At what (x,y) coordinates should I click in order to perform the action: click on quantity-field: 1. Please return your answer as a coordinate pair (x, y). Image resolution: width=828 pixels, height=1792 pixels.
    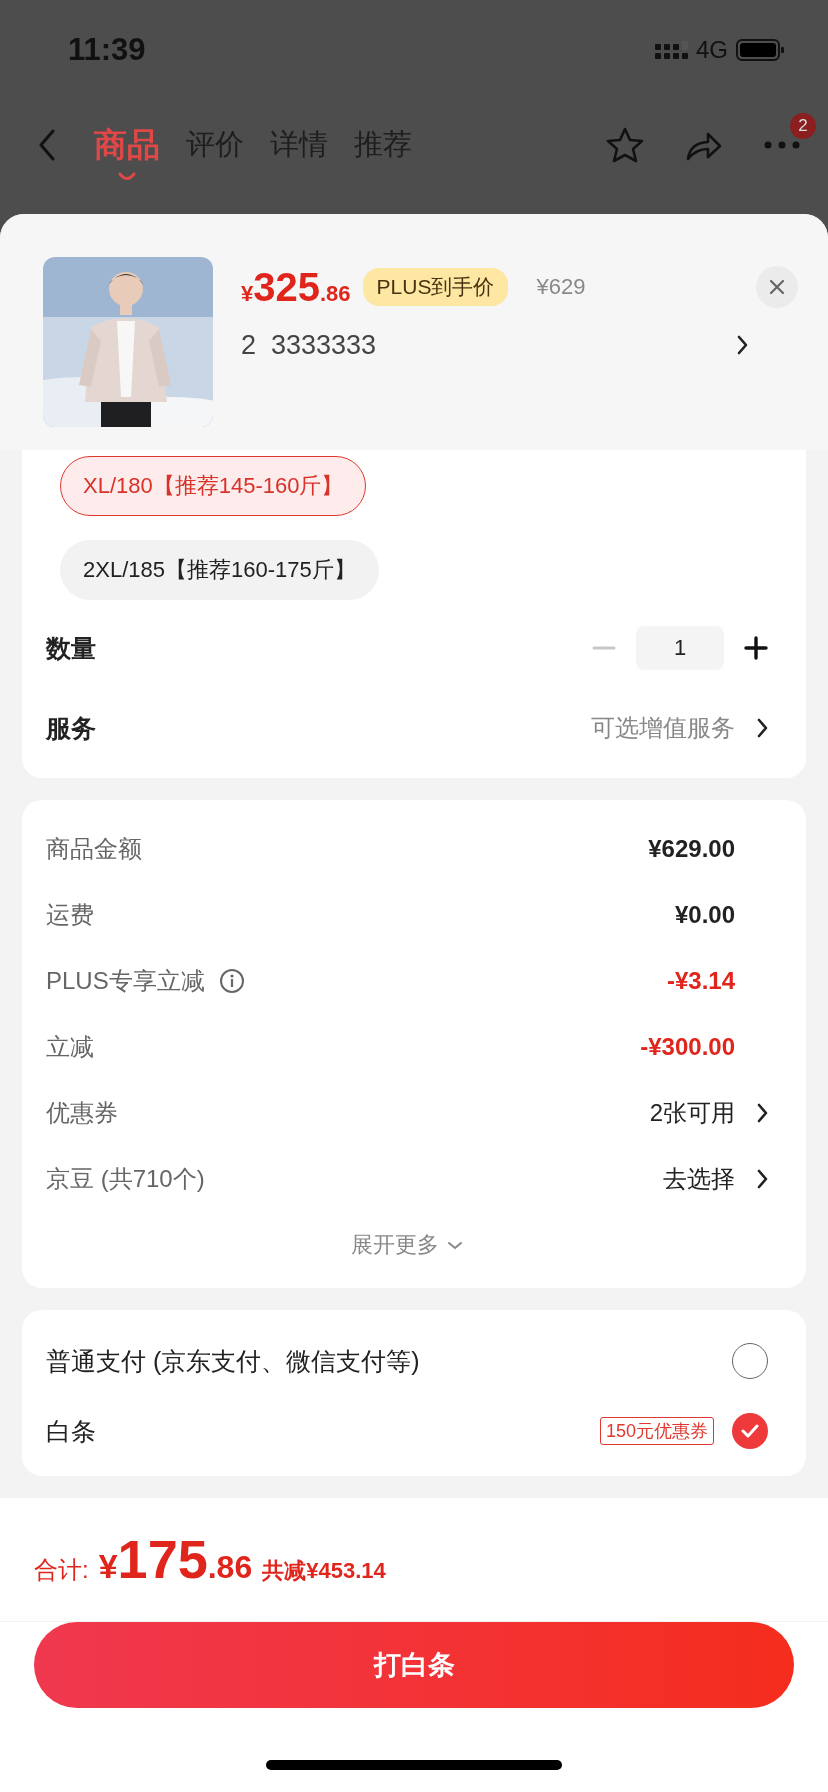
    Looking at the image, I should click on (680, 648).